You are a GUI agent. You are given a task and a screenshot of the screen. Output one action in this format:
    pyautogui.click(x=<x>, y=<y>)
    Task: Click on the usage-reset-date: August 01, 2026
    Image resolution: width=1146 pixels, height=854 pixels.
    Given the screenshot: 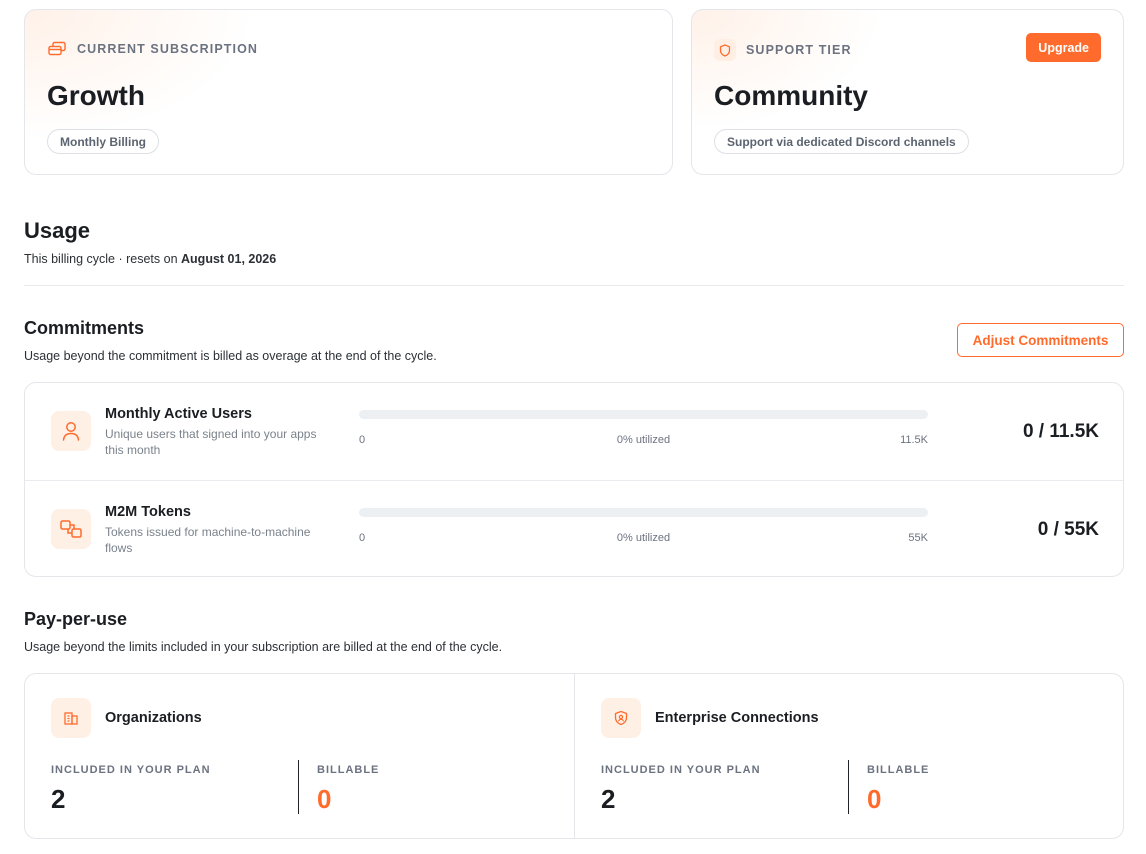 What is the action you would take?
    pyautogui.click(x=229, y=259)
    